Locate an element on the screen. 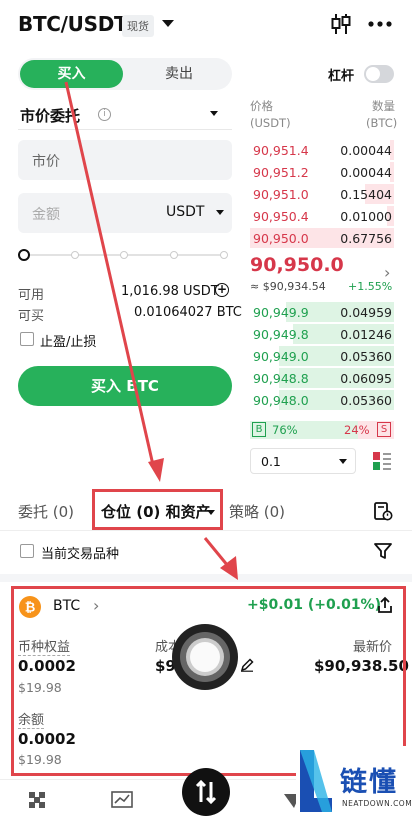  trade-swap-icon is located at coordinates (206, 792).